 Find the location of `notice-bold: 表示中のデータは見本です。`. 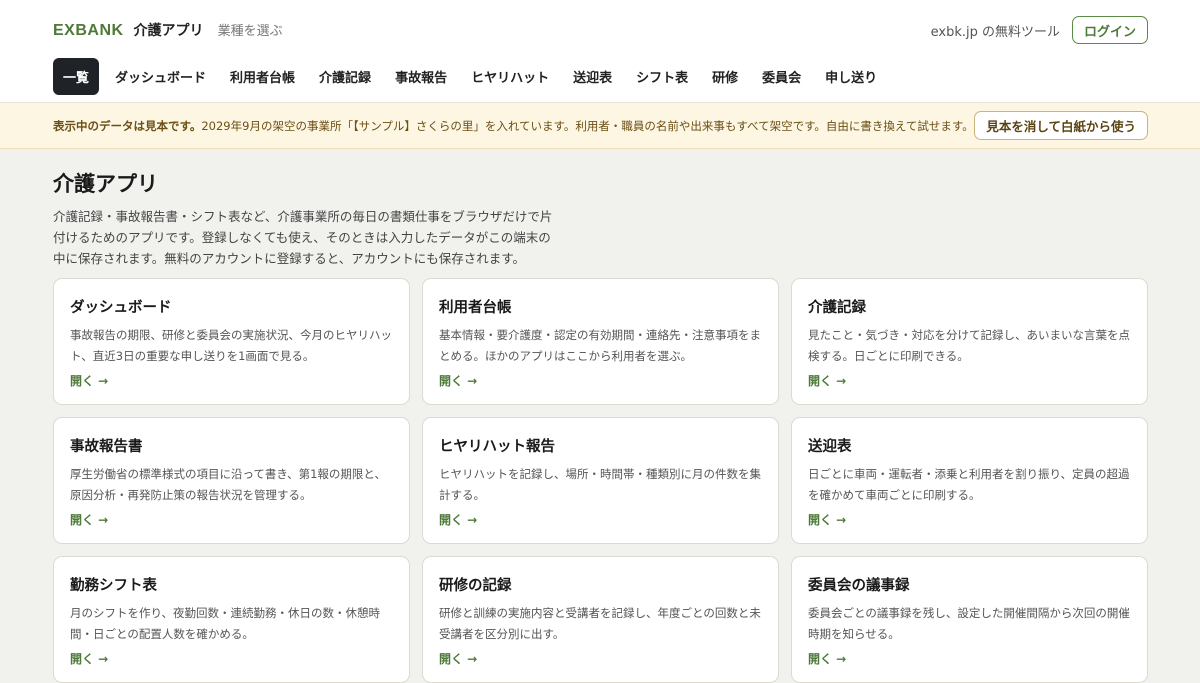

notice-bold: 表示中のデータは見本です。 is located at coordinates (127, 126).